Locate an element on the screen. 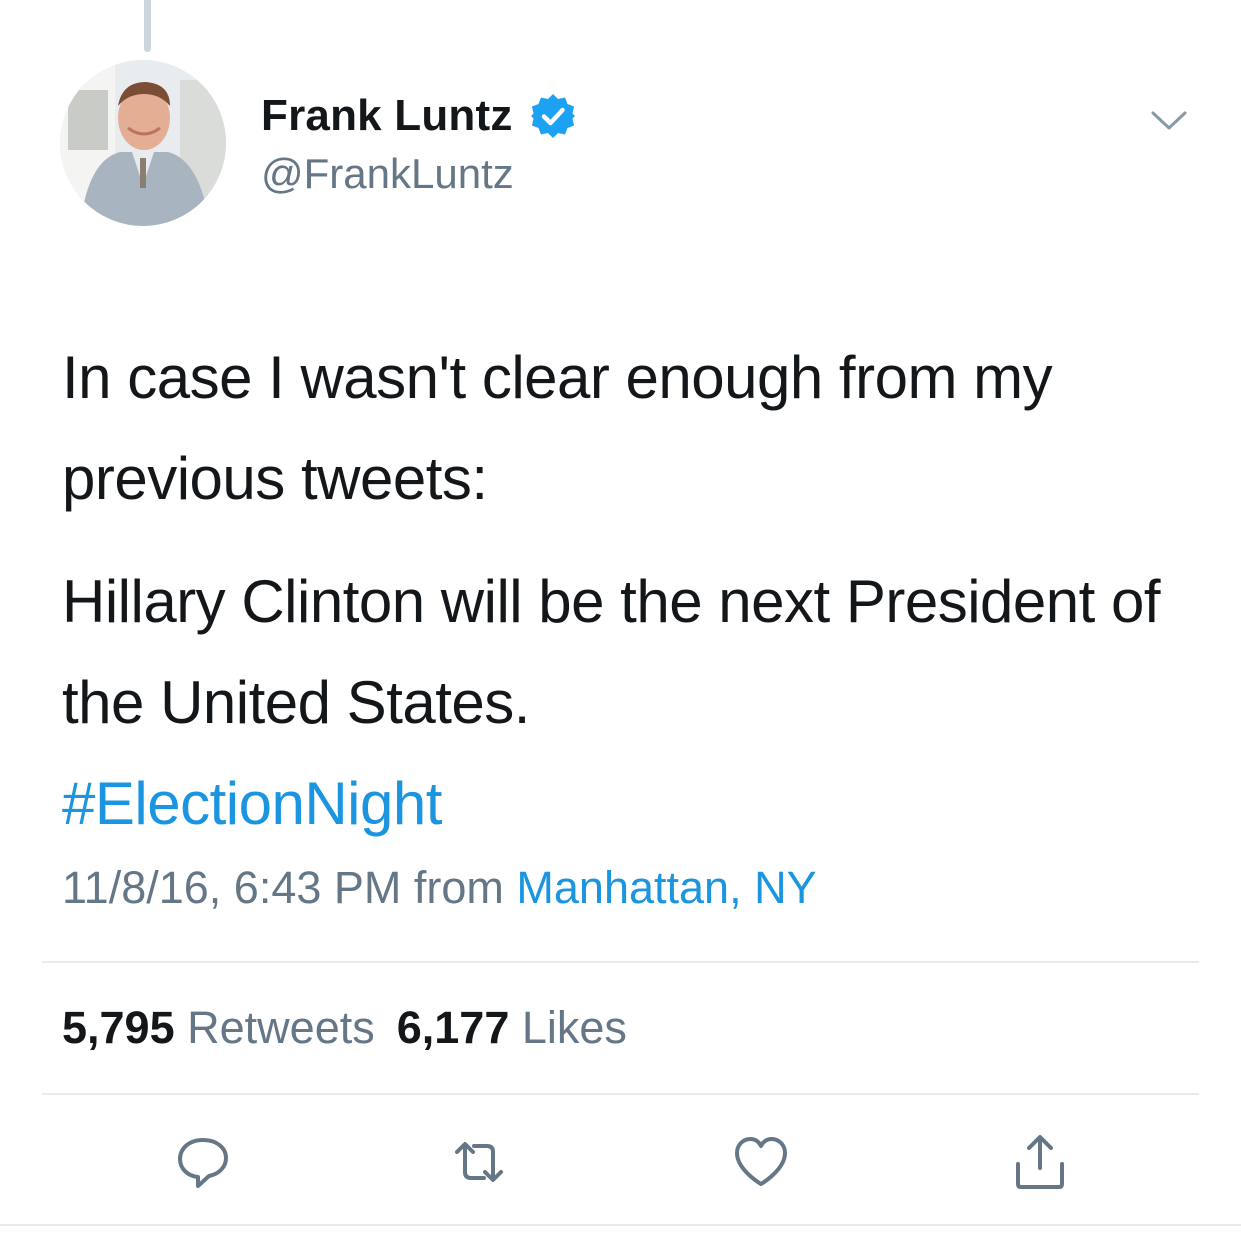  retweets-count: 5,795 is located at coordinates (118, 1027).